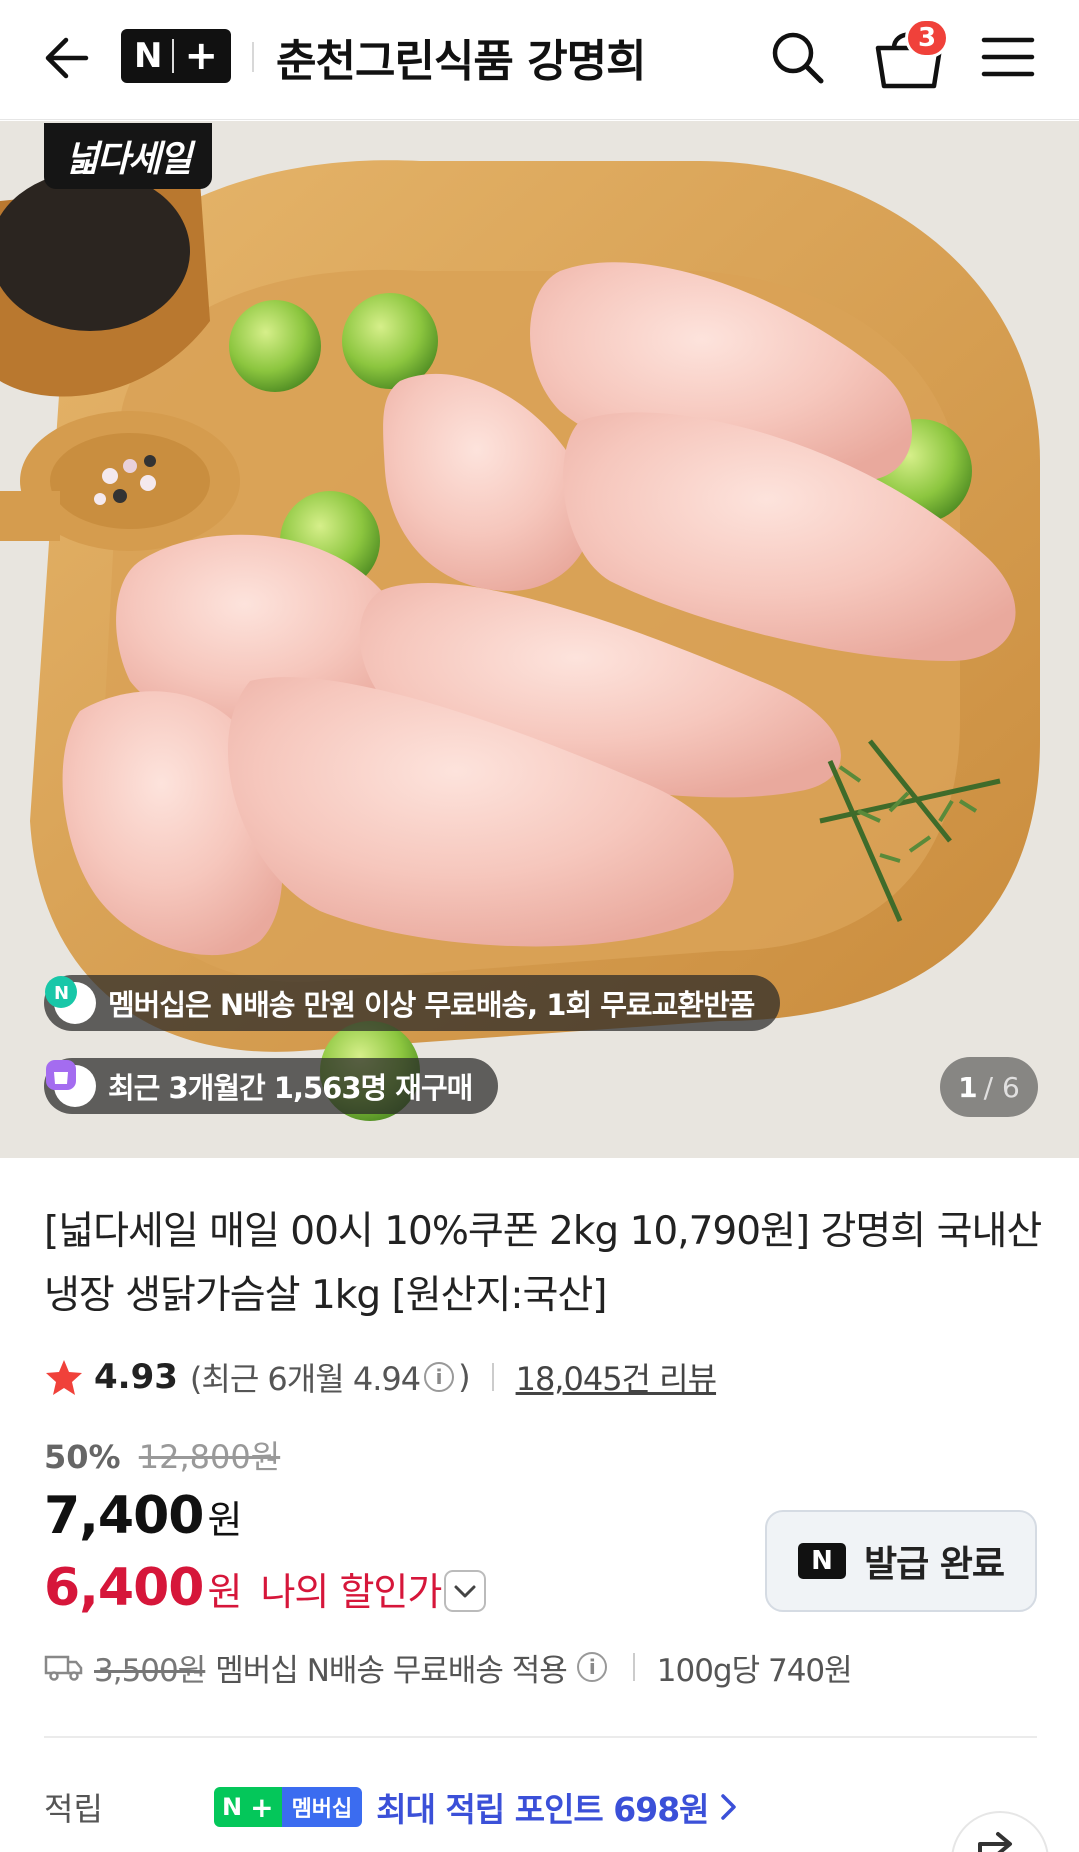 The height and width of the screenshot is (1852, 1079). I want to click on repurchase-notice-text: 최근 3개월간 1,563명 재구매, so click(290, 1088).